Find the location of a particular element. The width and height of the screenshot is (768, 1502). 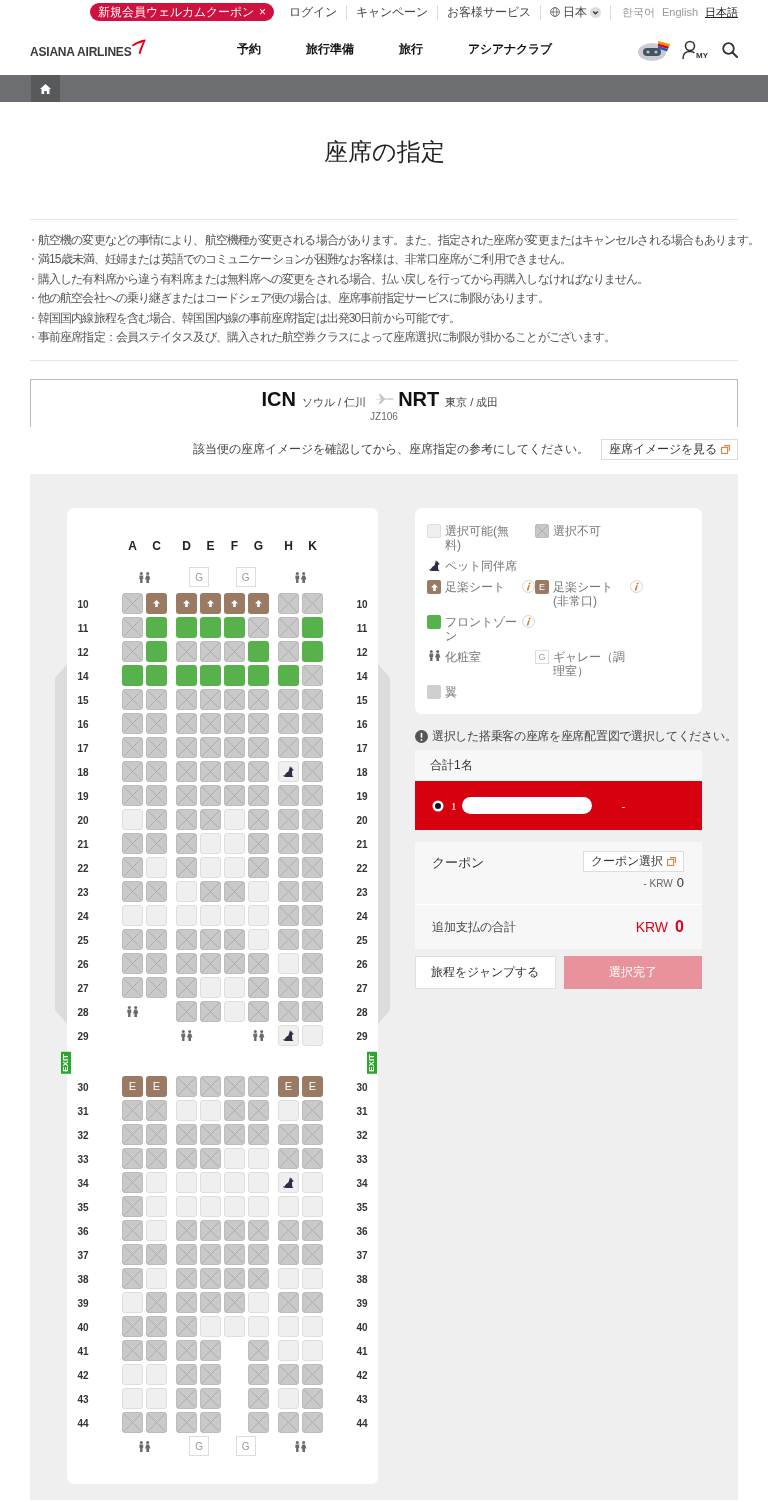

nav-menu-item: 旅行 is located at coordinates (411, 49).